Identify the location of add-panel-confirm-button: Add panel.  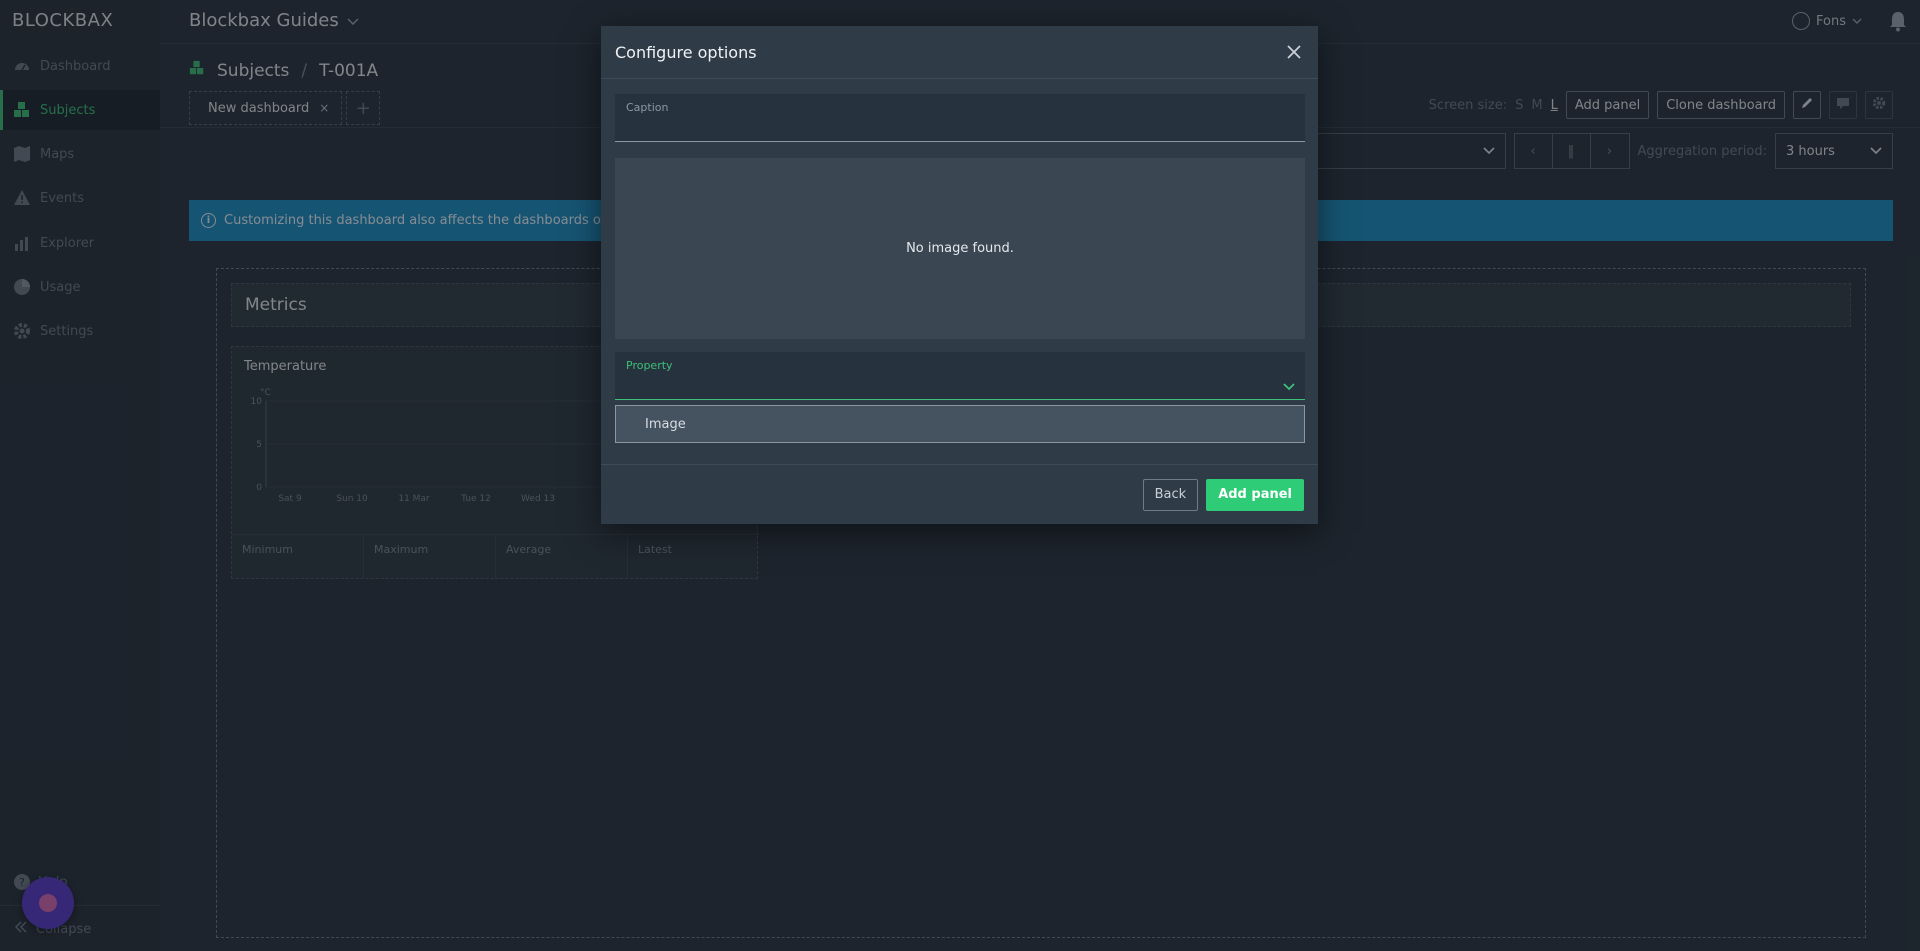
(1255, 494).